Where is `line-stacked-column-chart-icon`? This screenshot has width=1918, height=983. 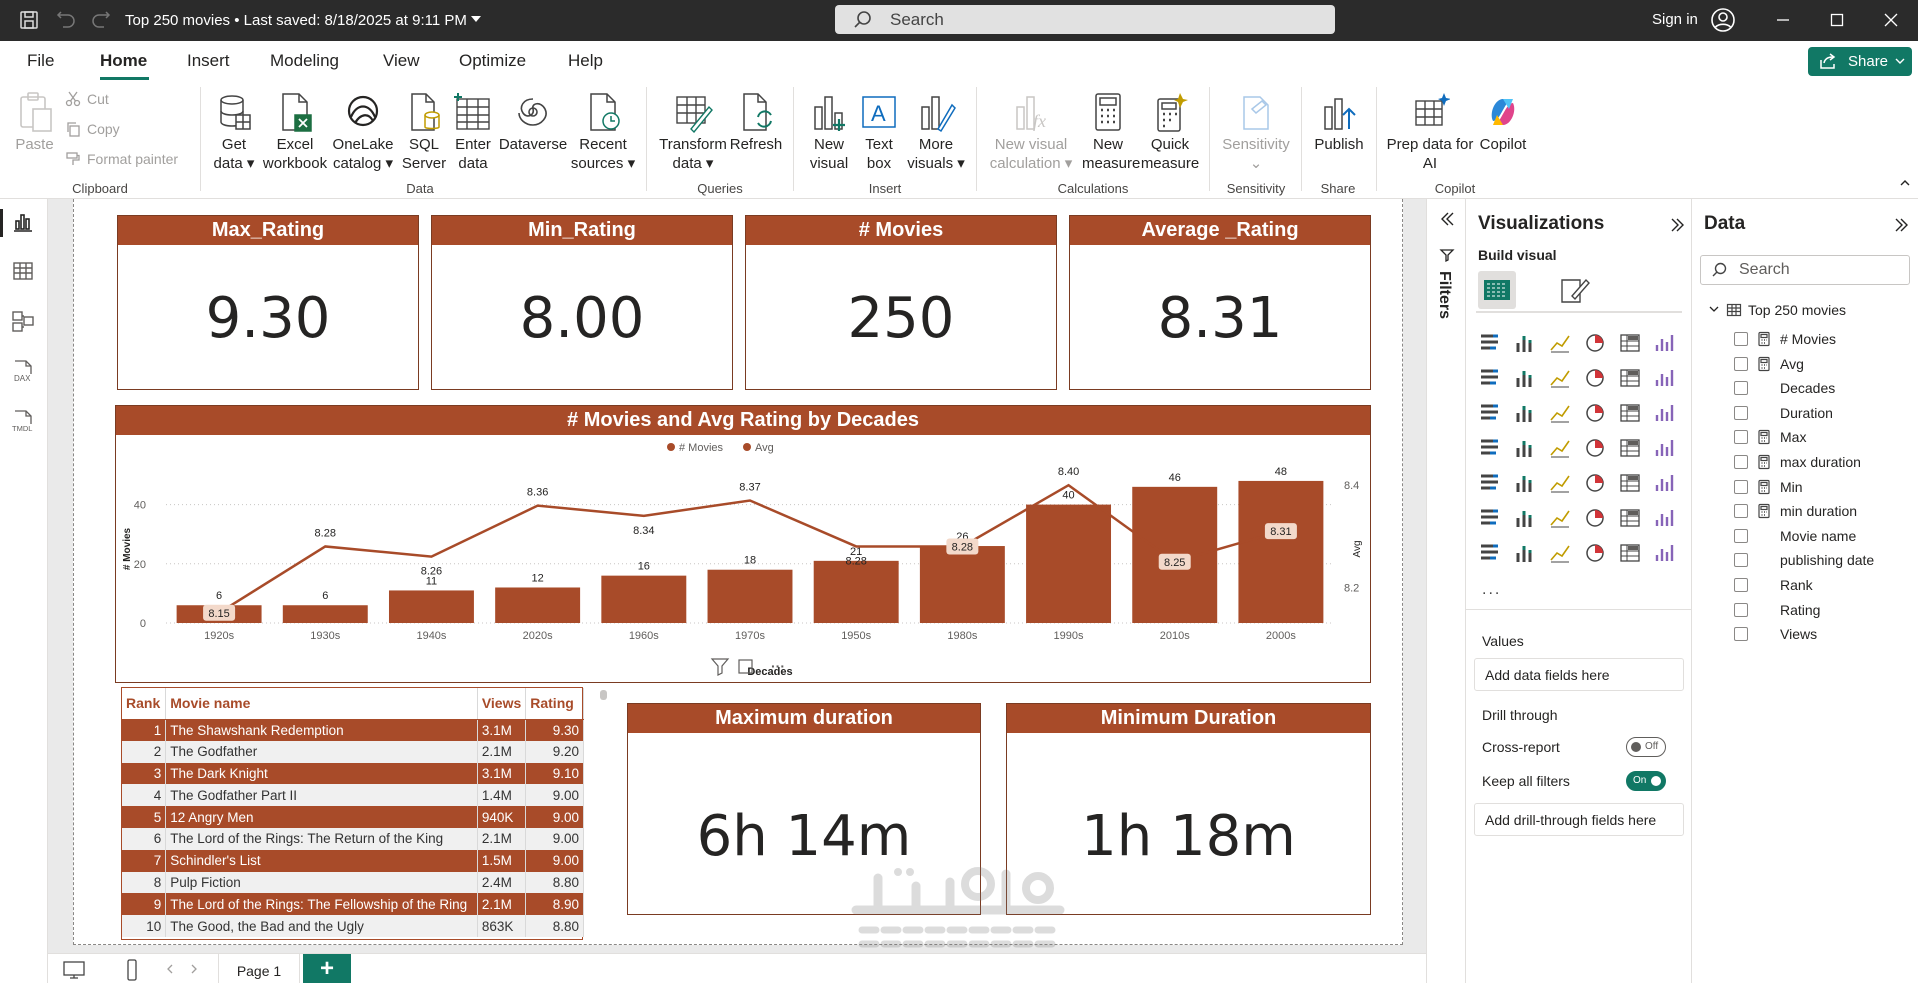
line-stacked-column-chart-icon is located at coordinates (1665, 378).